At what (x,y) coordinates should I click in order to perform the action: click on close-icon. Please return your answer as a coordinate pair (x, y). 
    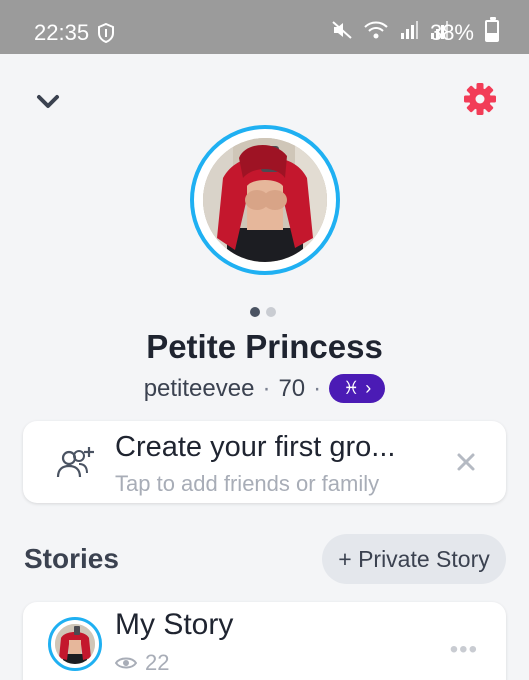
    Looking at the image, I should click on (466, 462).